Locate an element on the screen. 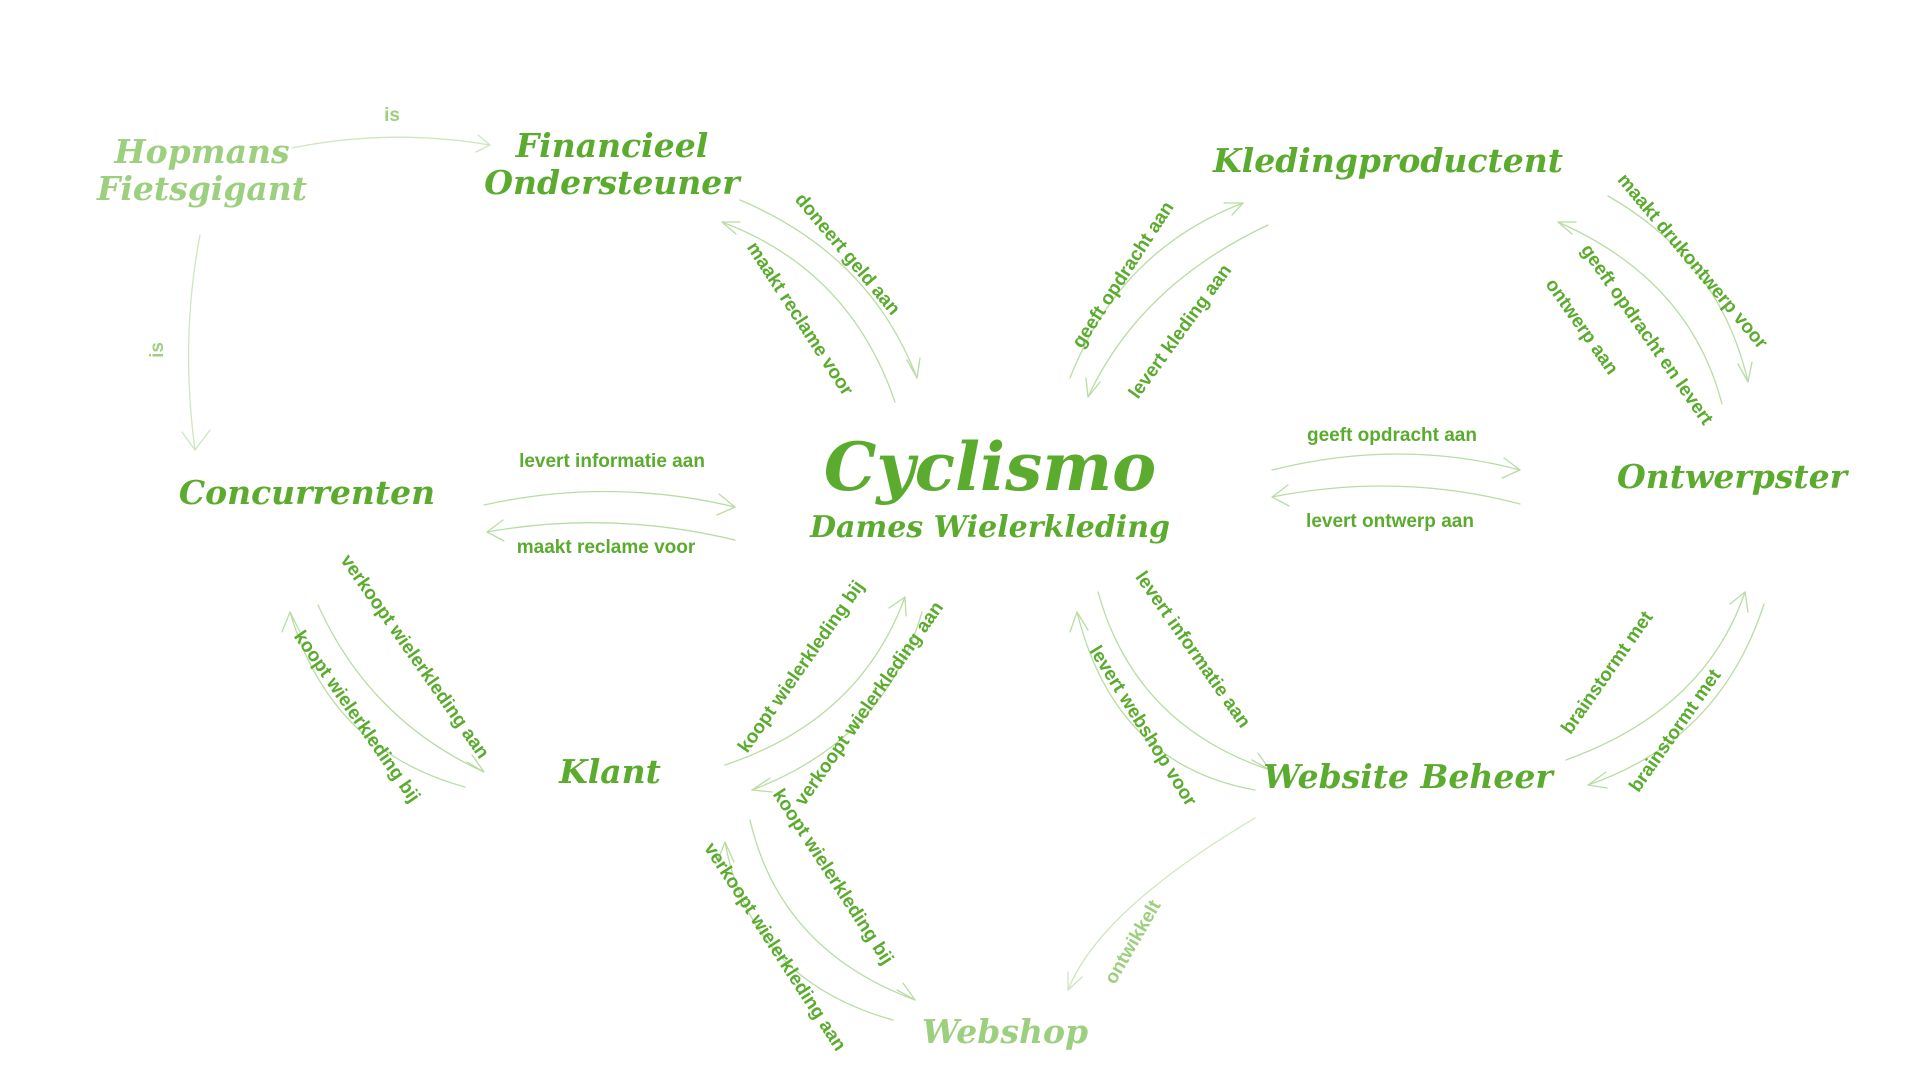  financieel-line1: Financieel is located at coordinates (612, 145).